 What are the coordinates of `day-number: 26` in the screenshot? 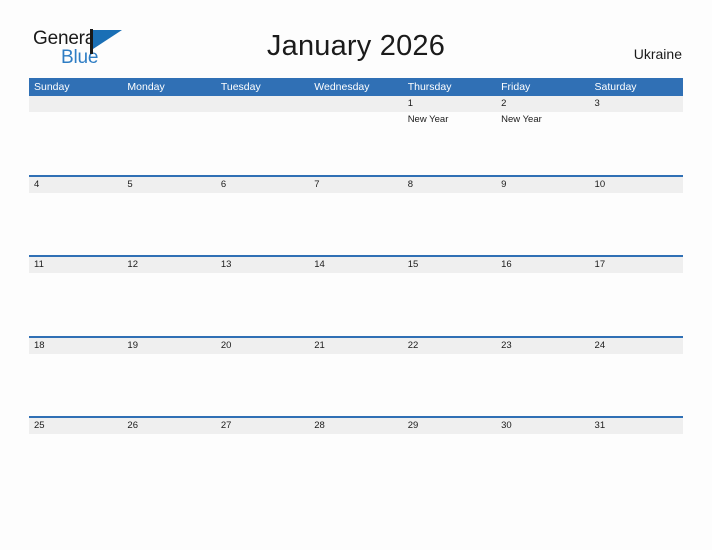 It's located at (132, 425).